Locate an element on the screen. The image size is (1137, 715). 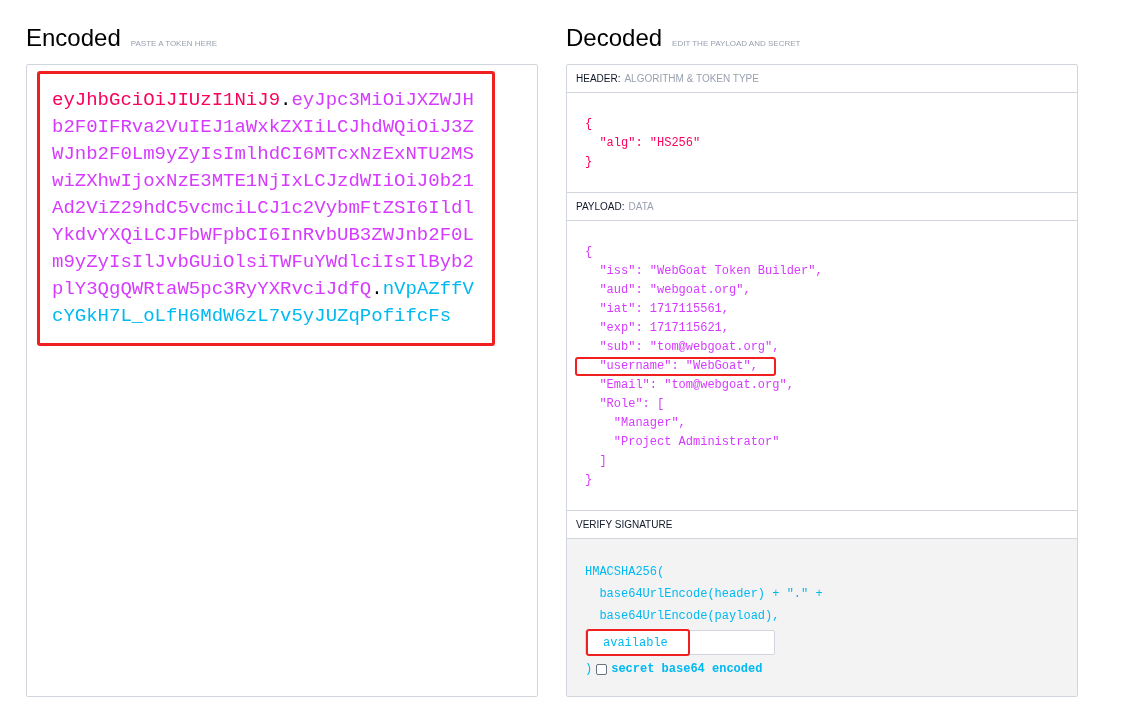
code-line: ) is located at coordinates (589, 669).